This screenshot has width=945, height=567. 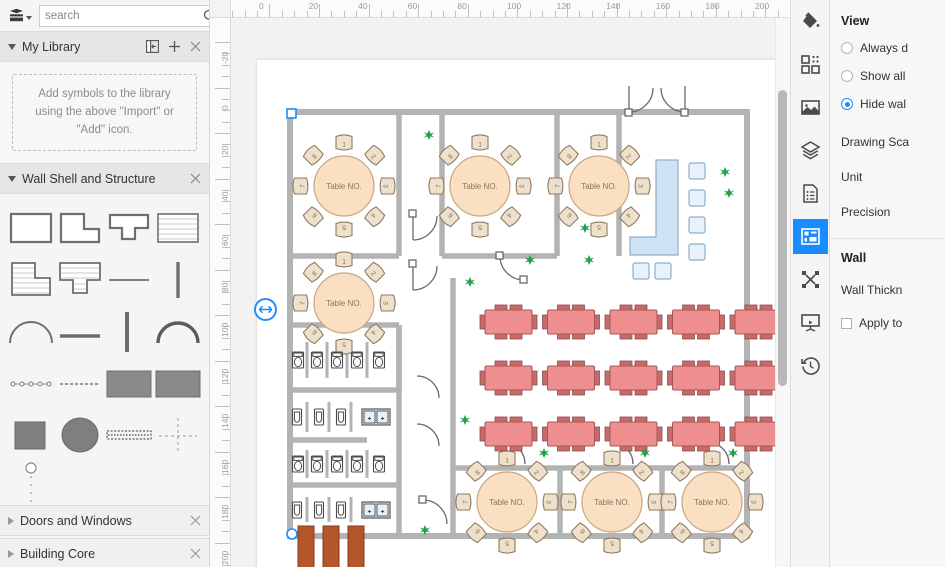 What do you see at coordinates (220, 292) in the screenshot?
I see `vertical-ruler: -20 0 20 40 60 80 100 120 140 160 180 200` at bounding box center [220, 292].